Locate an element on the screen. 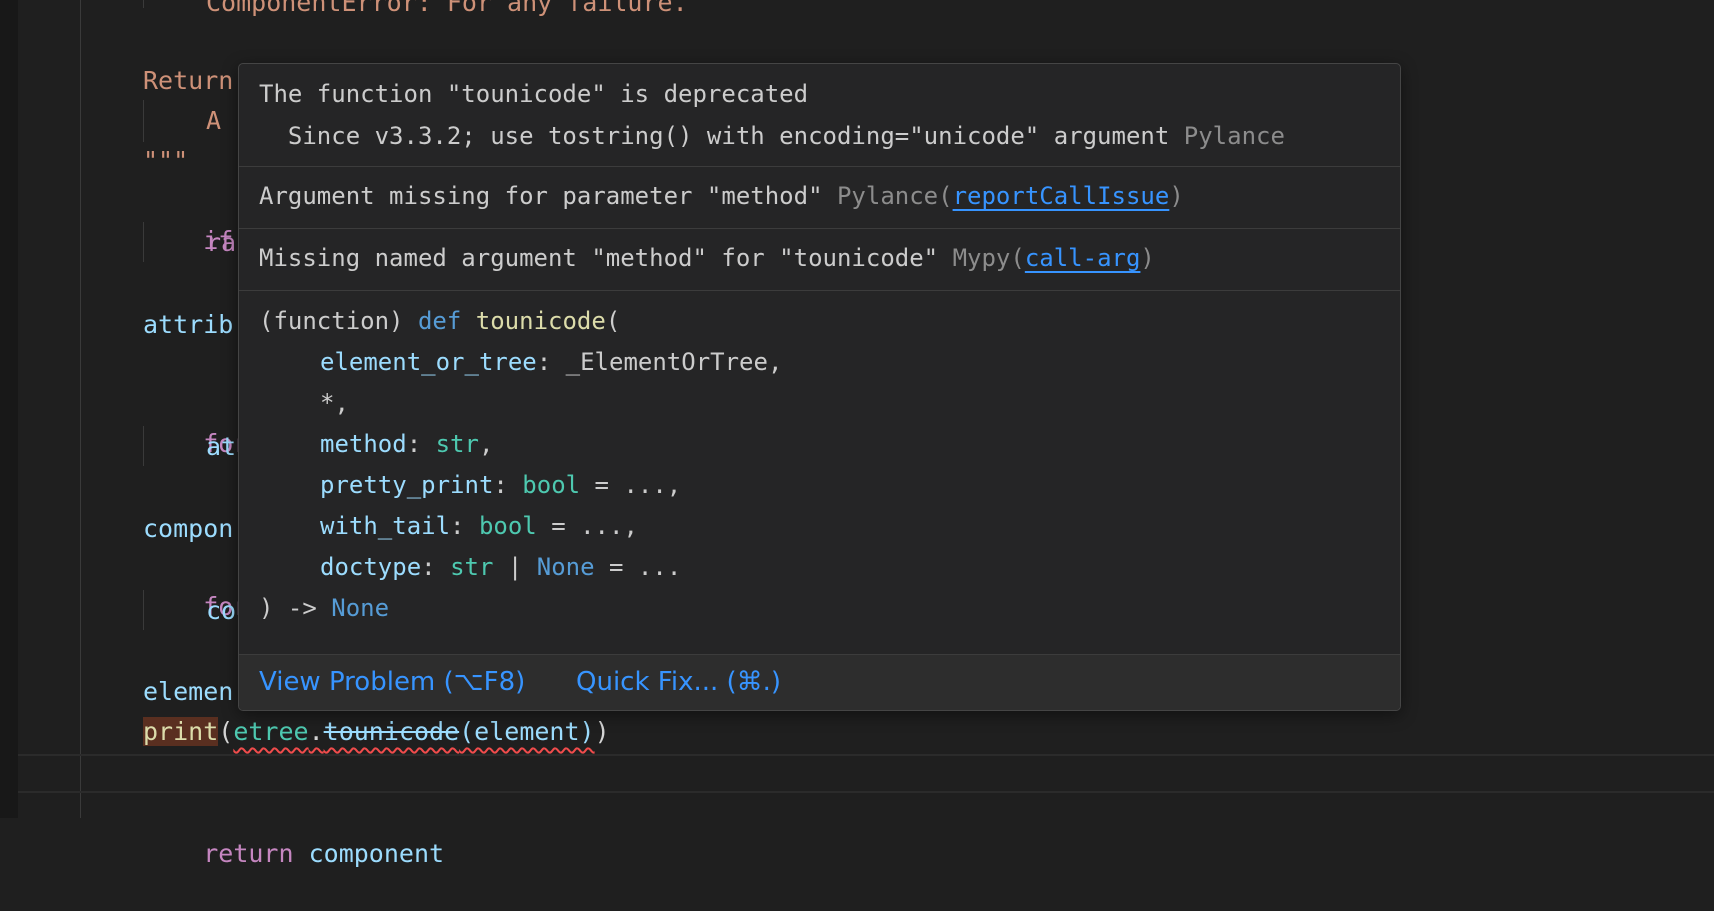  sig-param: method is located at coordinates (363, 444).